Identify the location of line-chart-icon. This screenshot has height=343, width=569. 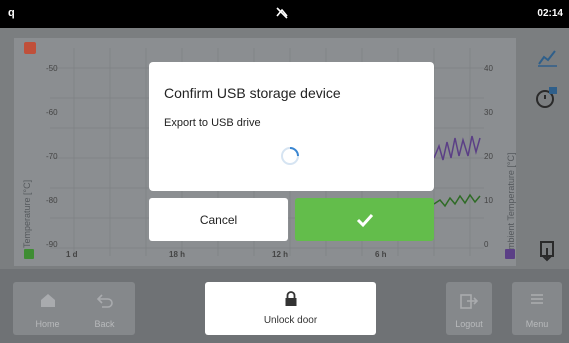
(547, 58).